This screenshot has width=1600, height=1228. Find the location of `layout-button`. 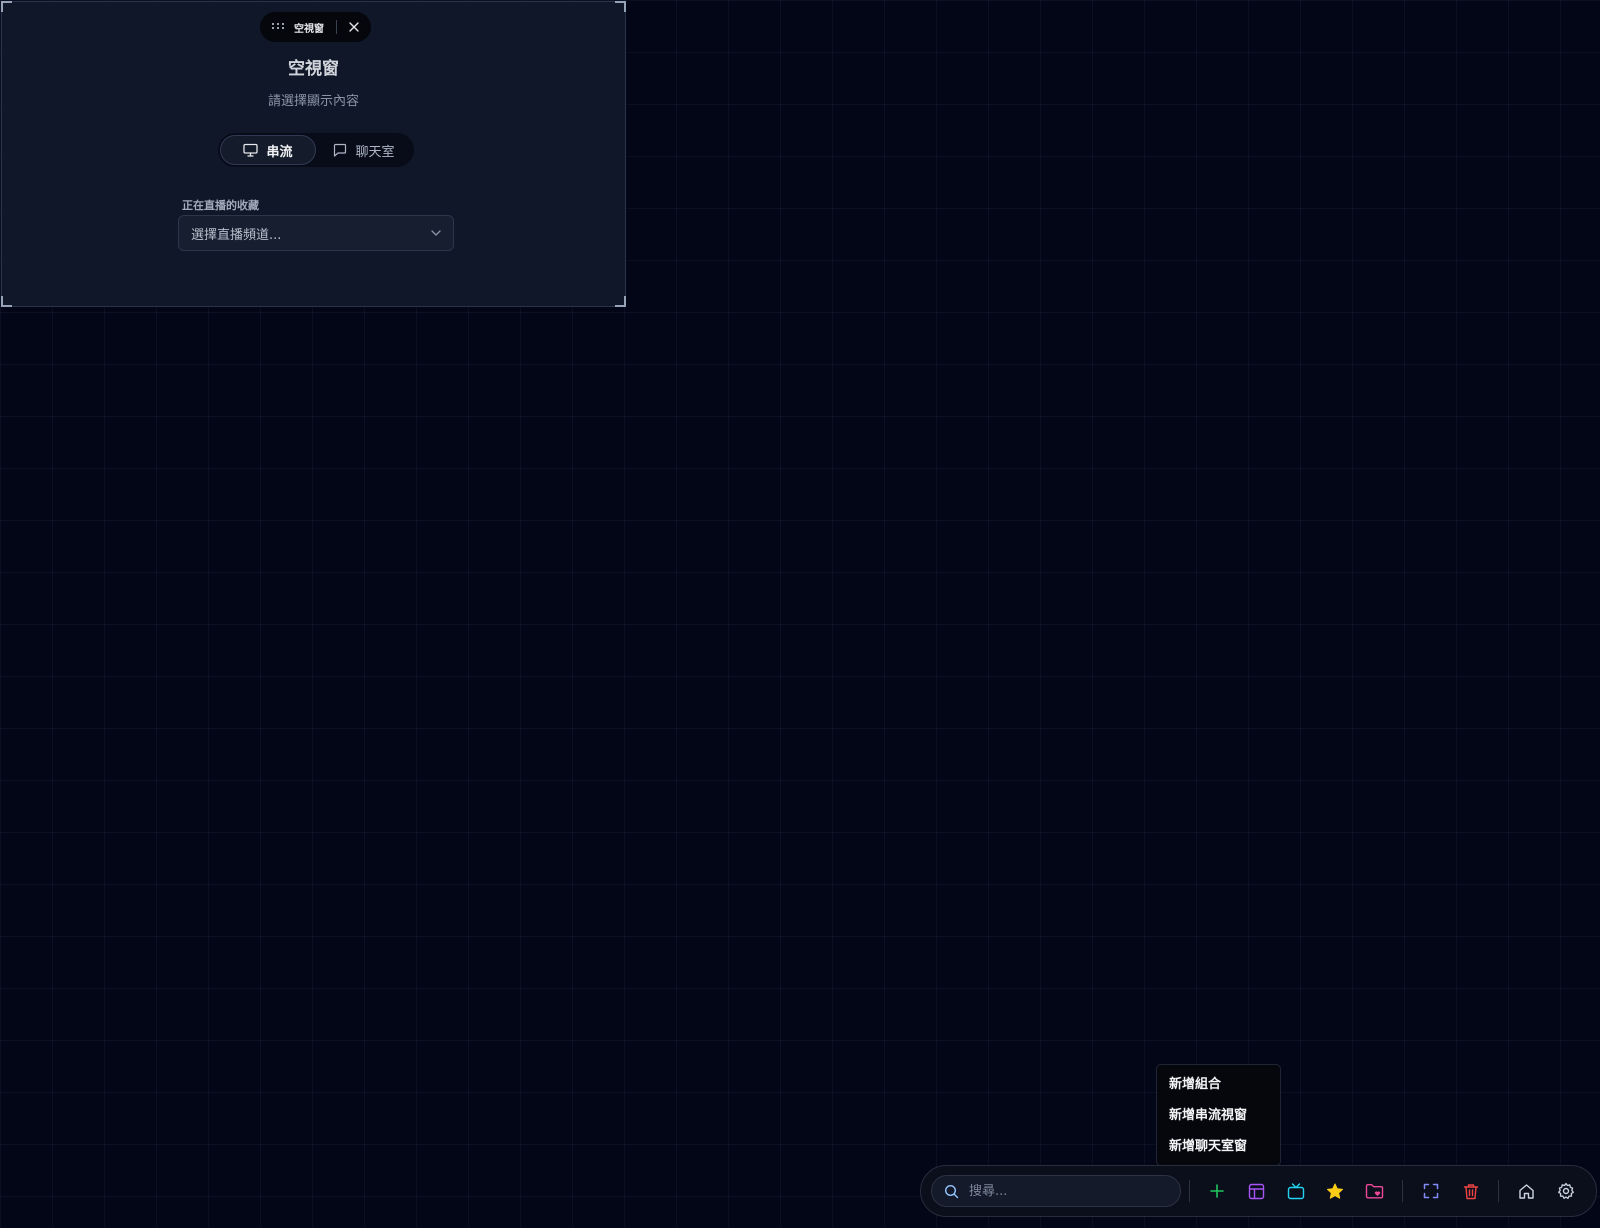

layout-button is located at coordinates (1256, 1191).